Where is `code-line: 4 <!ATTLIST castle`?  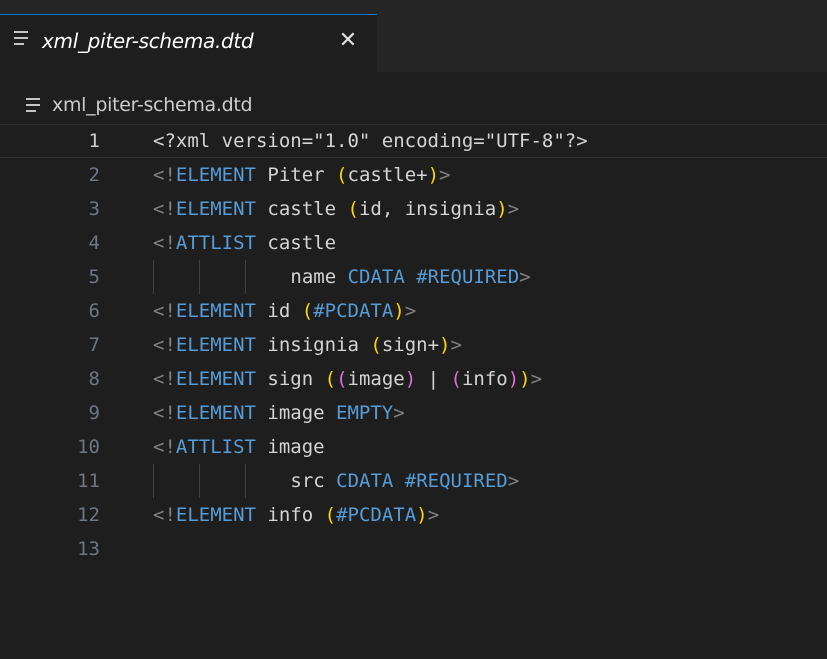 code-line: 4 <!ATTLIST castle is located at coordinates (413, 243).